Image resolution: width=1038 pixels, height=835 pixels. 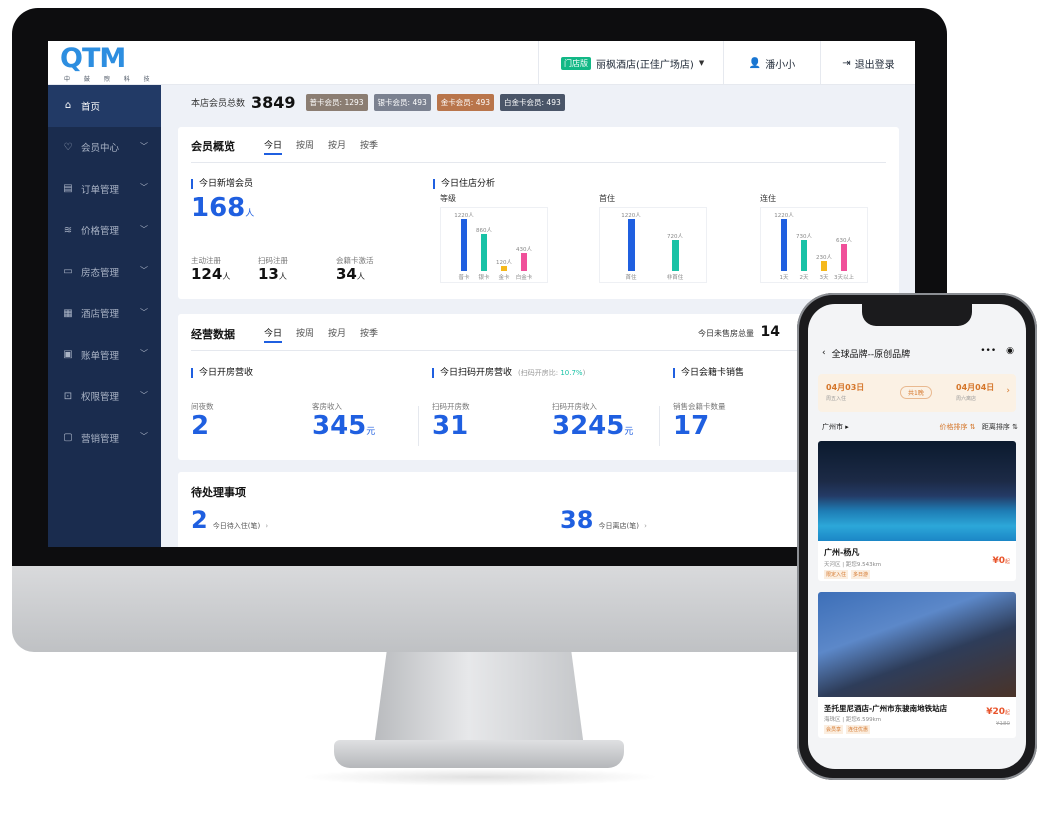 What do you see at coordinates (836, 399) in the screenshot?
I see `checkin-date-sub: 周五入住` at bounding box center [836, 399].